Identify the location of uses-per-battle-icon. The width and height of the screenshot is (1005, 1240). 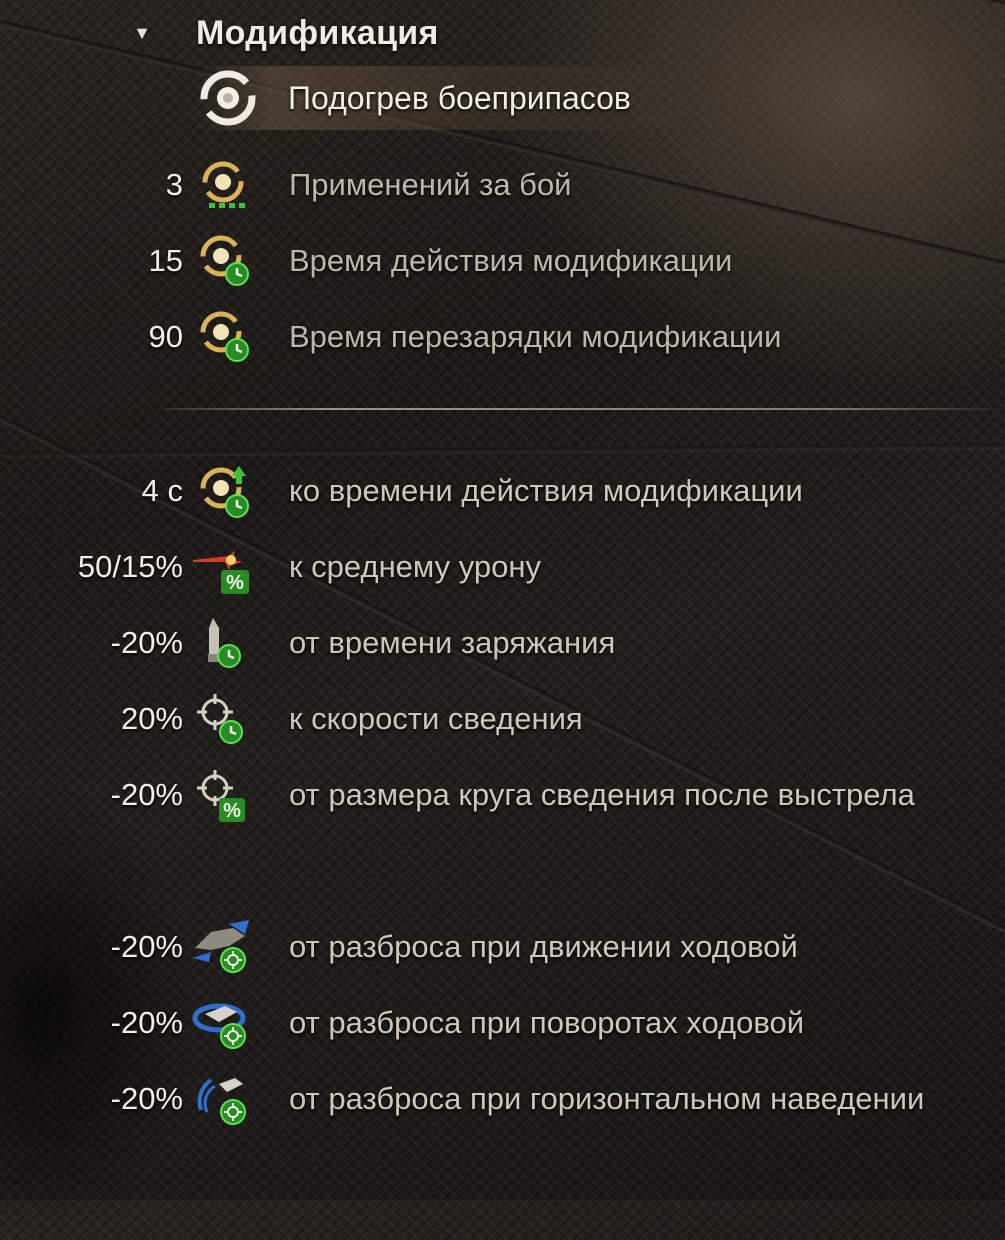
(223, 184).